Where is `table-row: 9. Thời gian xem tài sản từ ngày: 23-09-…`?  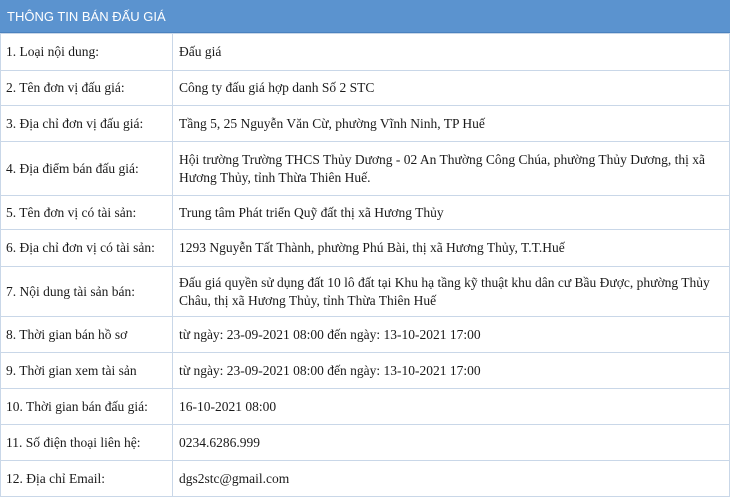 table-row: 9. Thời gian xem tài sản từ ngày: 23-09-… is located at coordinates (365, 370).